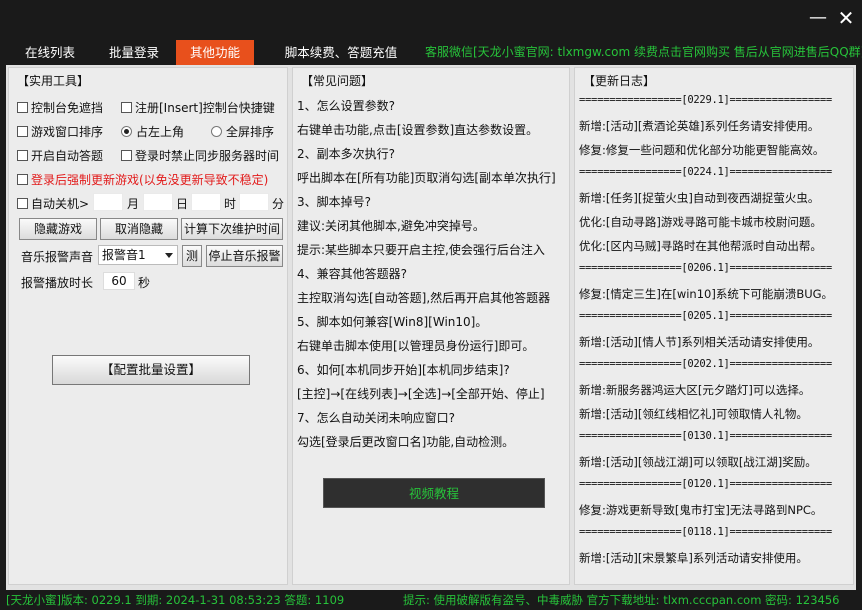 The width and height of the screenshot is (862, 610). Describe the element at coordinates (434, 493) in the screenshot. I see `video-tutorial-button: 视频教程` at that location.